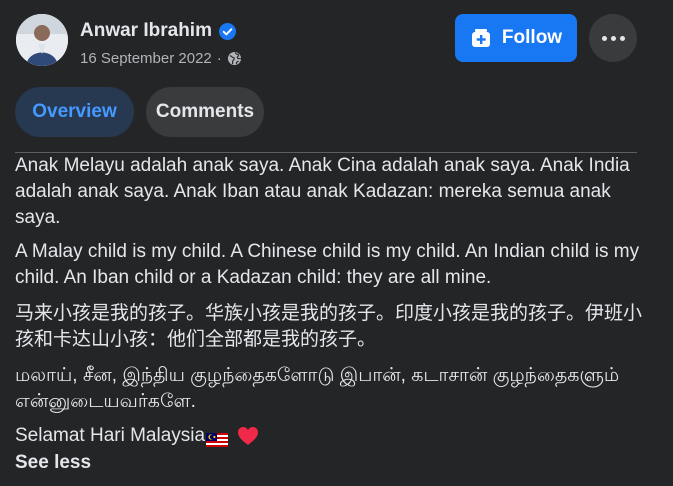  What do you see at coordinates (227, 31) in the screenshot?
I see `verified-badge-icon` at bounding box center [227, 31].